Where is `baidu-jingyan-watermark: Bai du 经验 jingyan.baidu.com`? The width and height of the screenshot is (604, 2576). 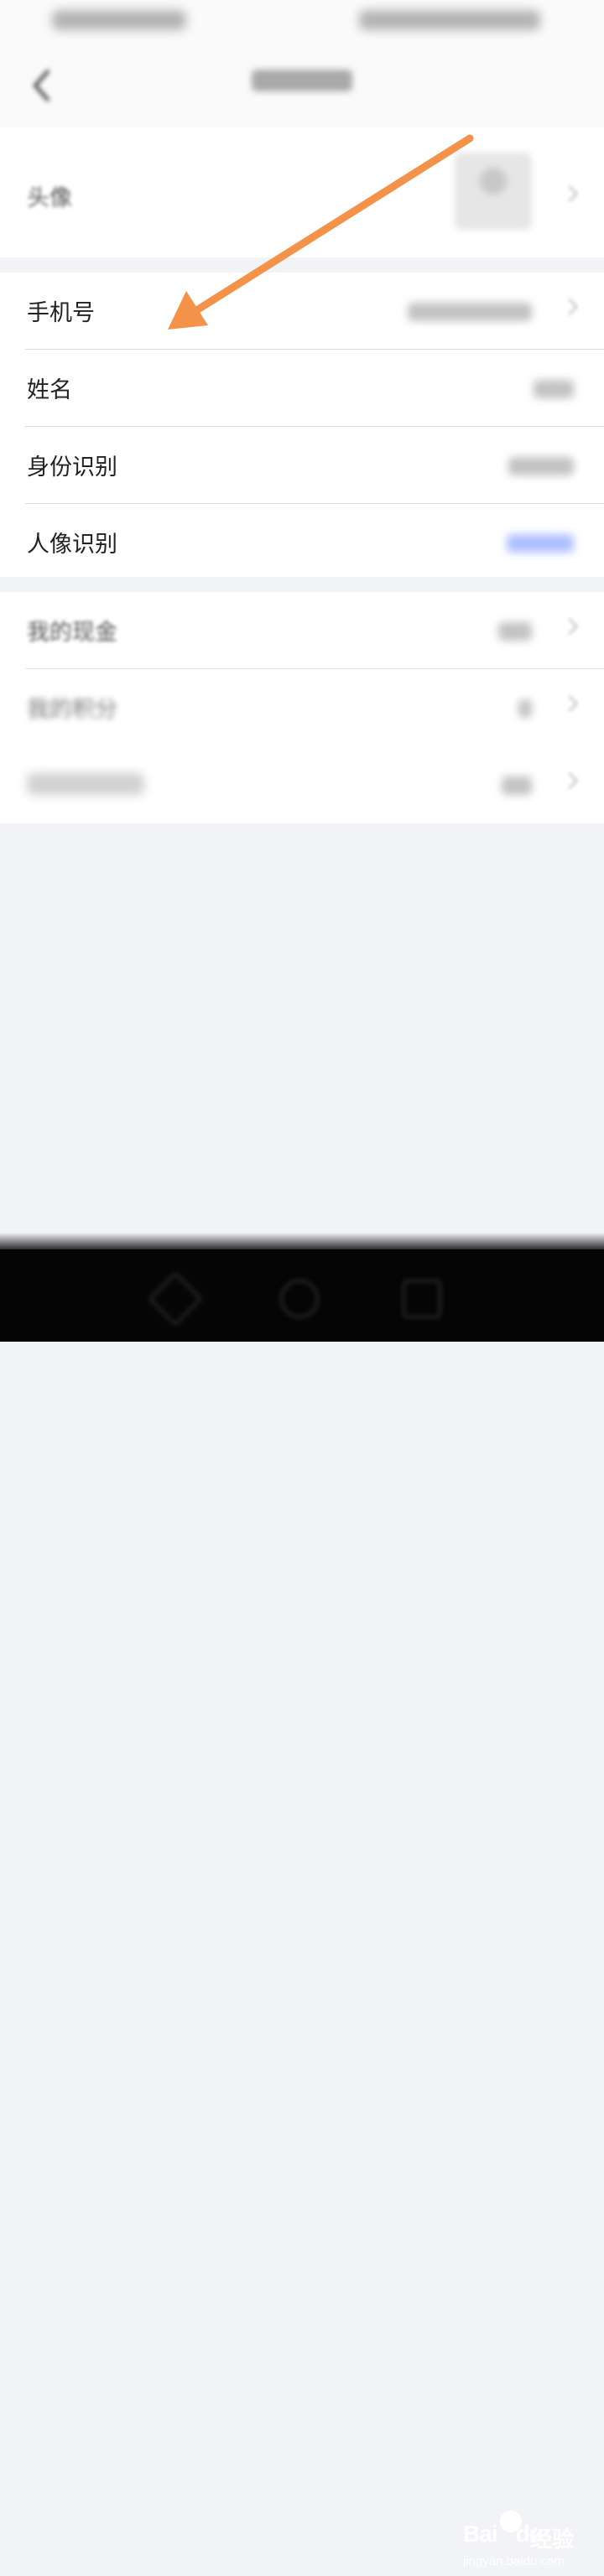
baidu-jingyan-watermark: Bai du 经验 jingyan.baidu.com is located at coordinates (530, 2543).